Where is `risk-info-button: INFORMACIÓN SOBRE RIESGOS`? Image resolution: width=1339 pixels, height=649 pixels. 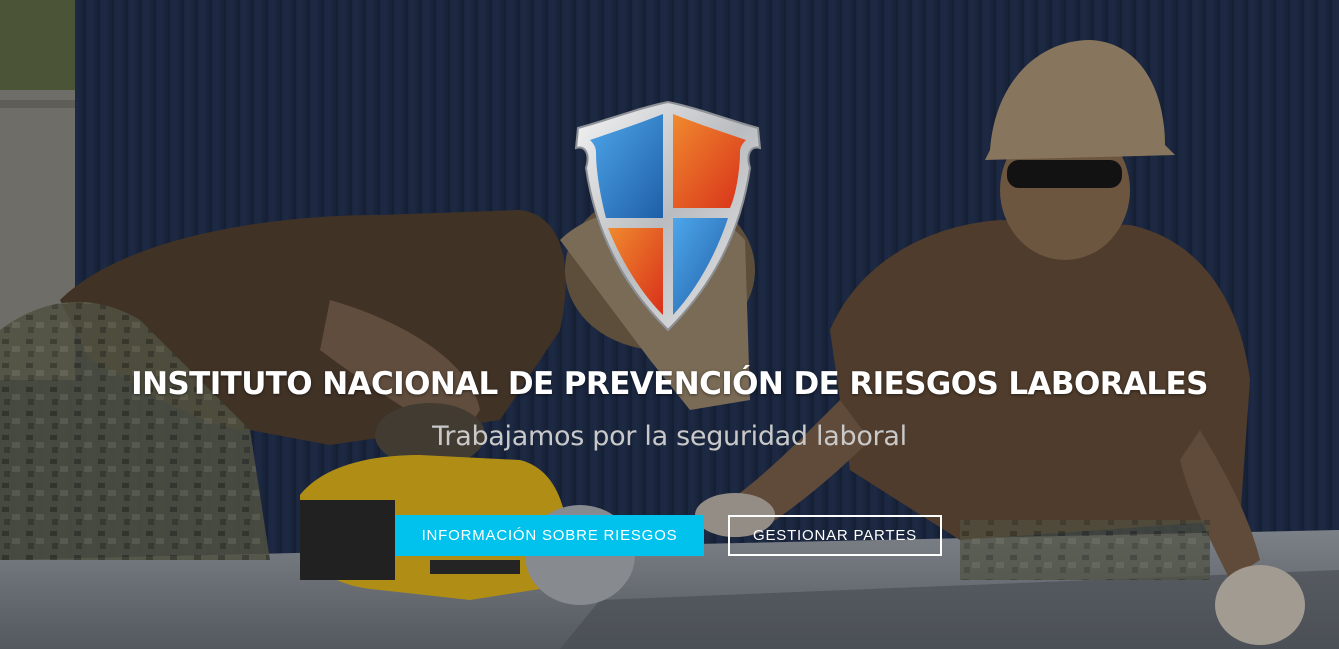
risk-info-button: INFORMACIÓN SOBRE RIESGOS is located at coordinates (549, 535).